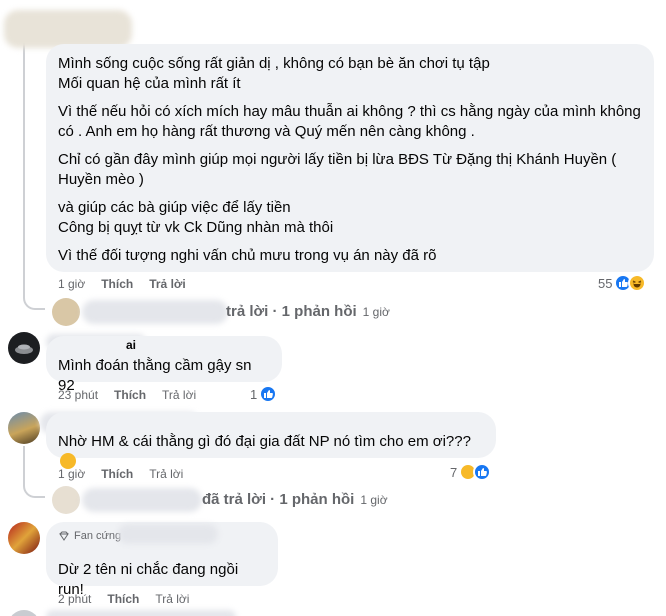 This screenshot has height=616, width=666. I want to click on comment-3-actions: 1 giờ Thích Trả lời, so click(128, 474).